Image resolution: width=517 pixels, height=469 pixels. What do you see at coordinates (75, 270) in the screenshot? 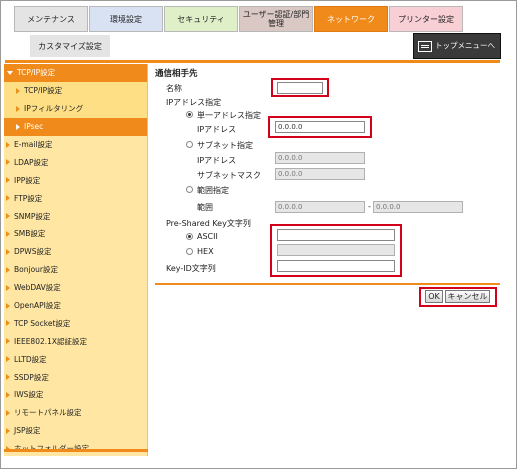
I see `sidebar-item-bonjour: Bonjour設定` at bounding box center [75, 270].